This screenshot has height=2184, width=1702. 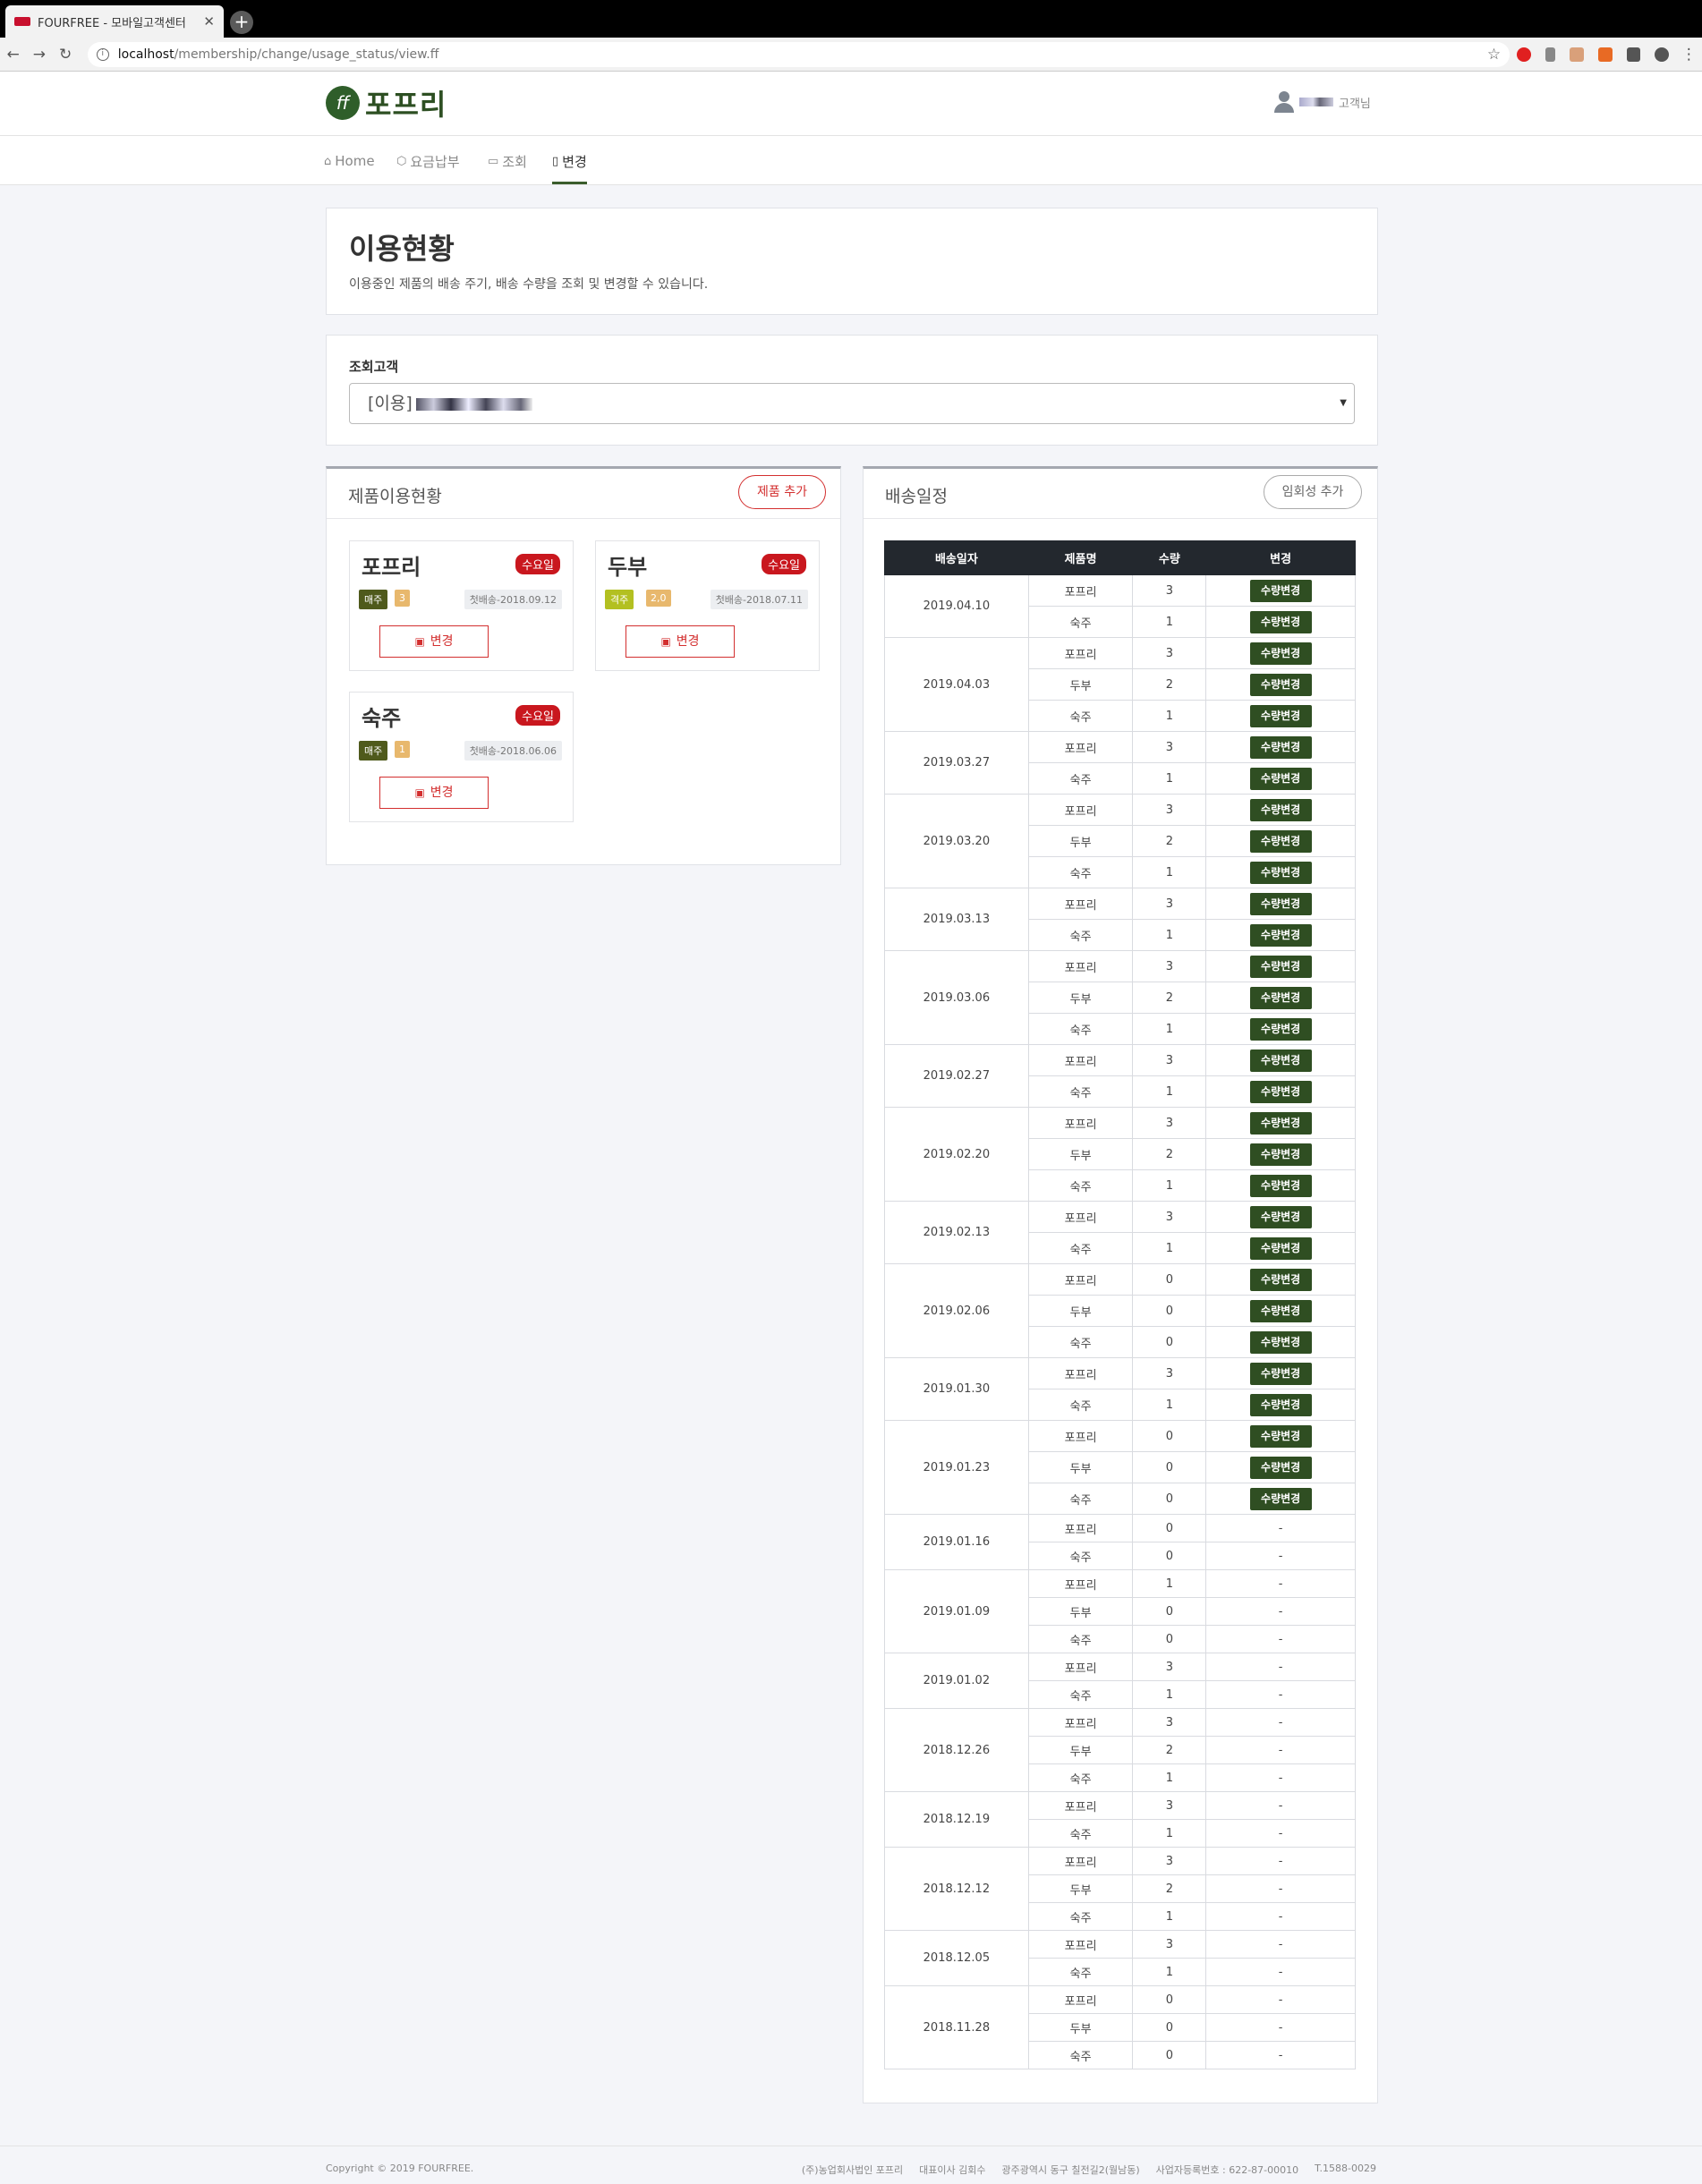 I want to click on nav-change-label: 변경, so click(x=574, y=161).